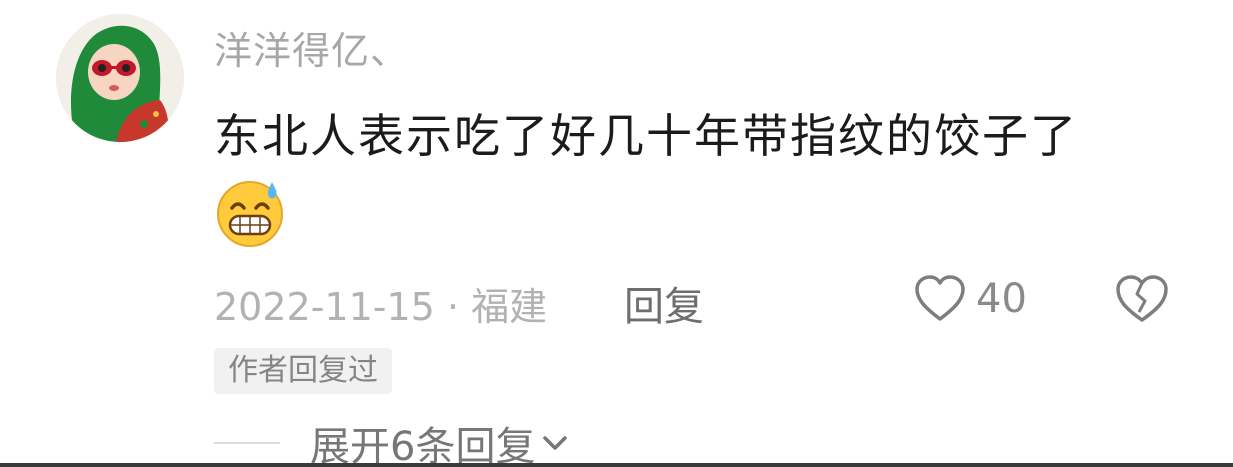 This screenshot has width=1233, height=467. What do you see at coordinates (940, 298) in the screenshot?
I see `heart-icon` at bounding box center [940, 298].